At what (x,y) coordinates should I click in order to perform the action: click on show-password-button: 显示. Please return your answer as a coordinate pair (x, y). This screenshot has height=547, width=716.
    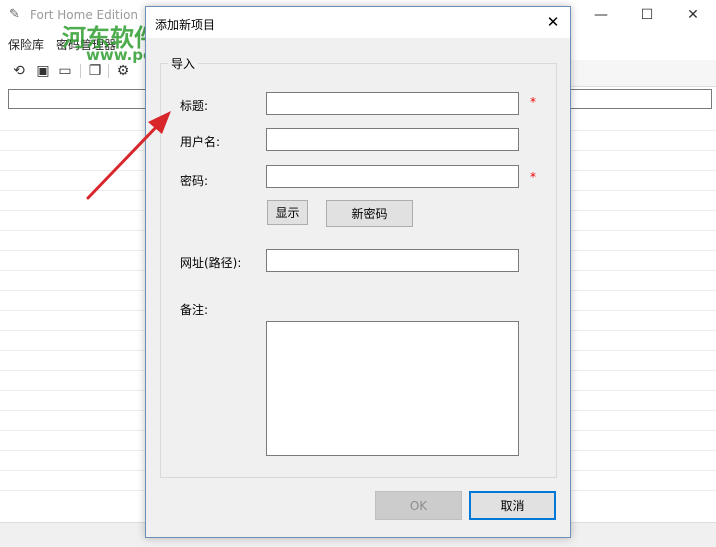
    Looking at the image, I should click on (287, 212).